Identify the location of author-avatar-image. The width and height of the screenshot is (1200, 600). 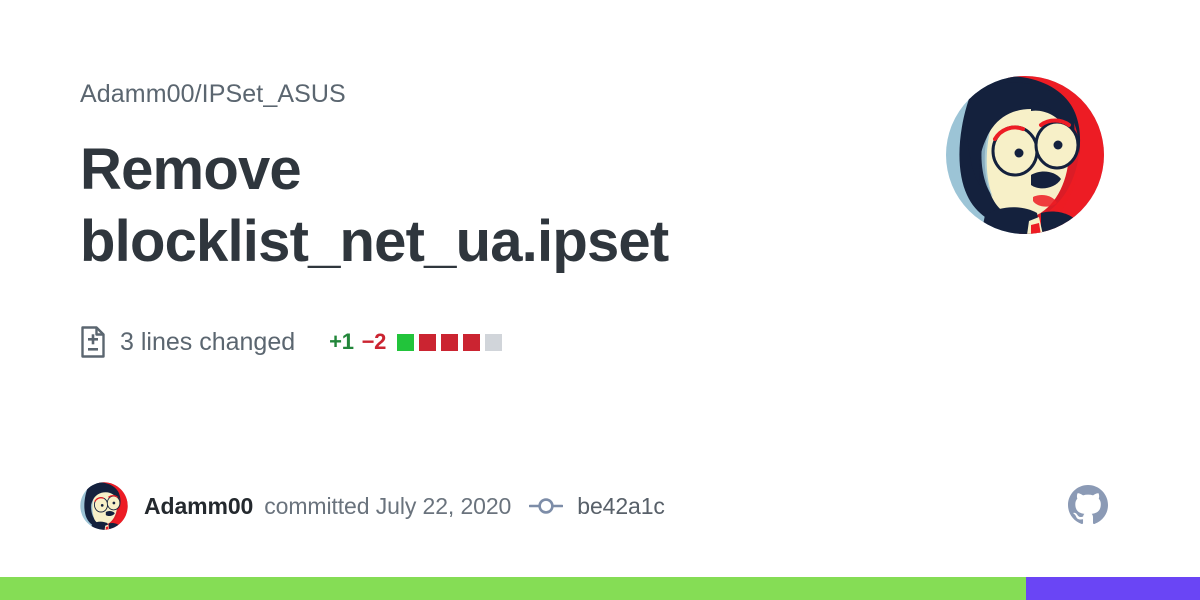
(104, 506).